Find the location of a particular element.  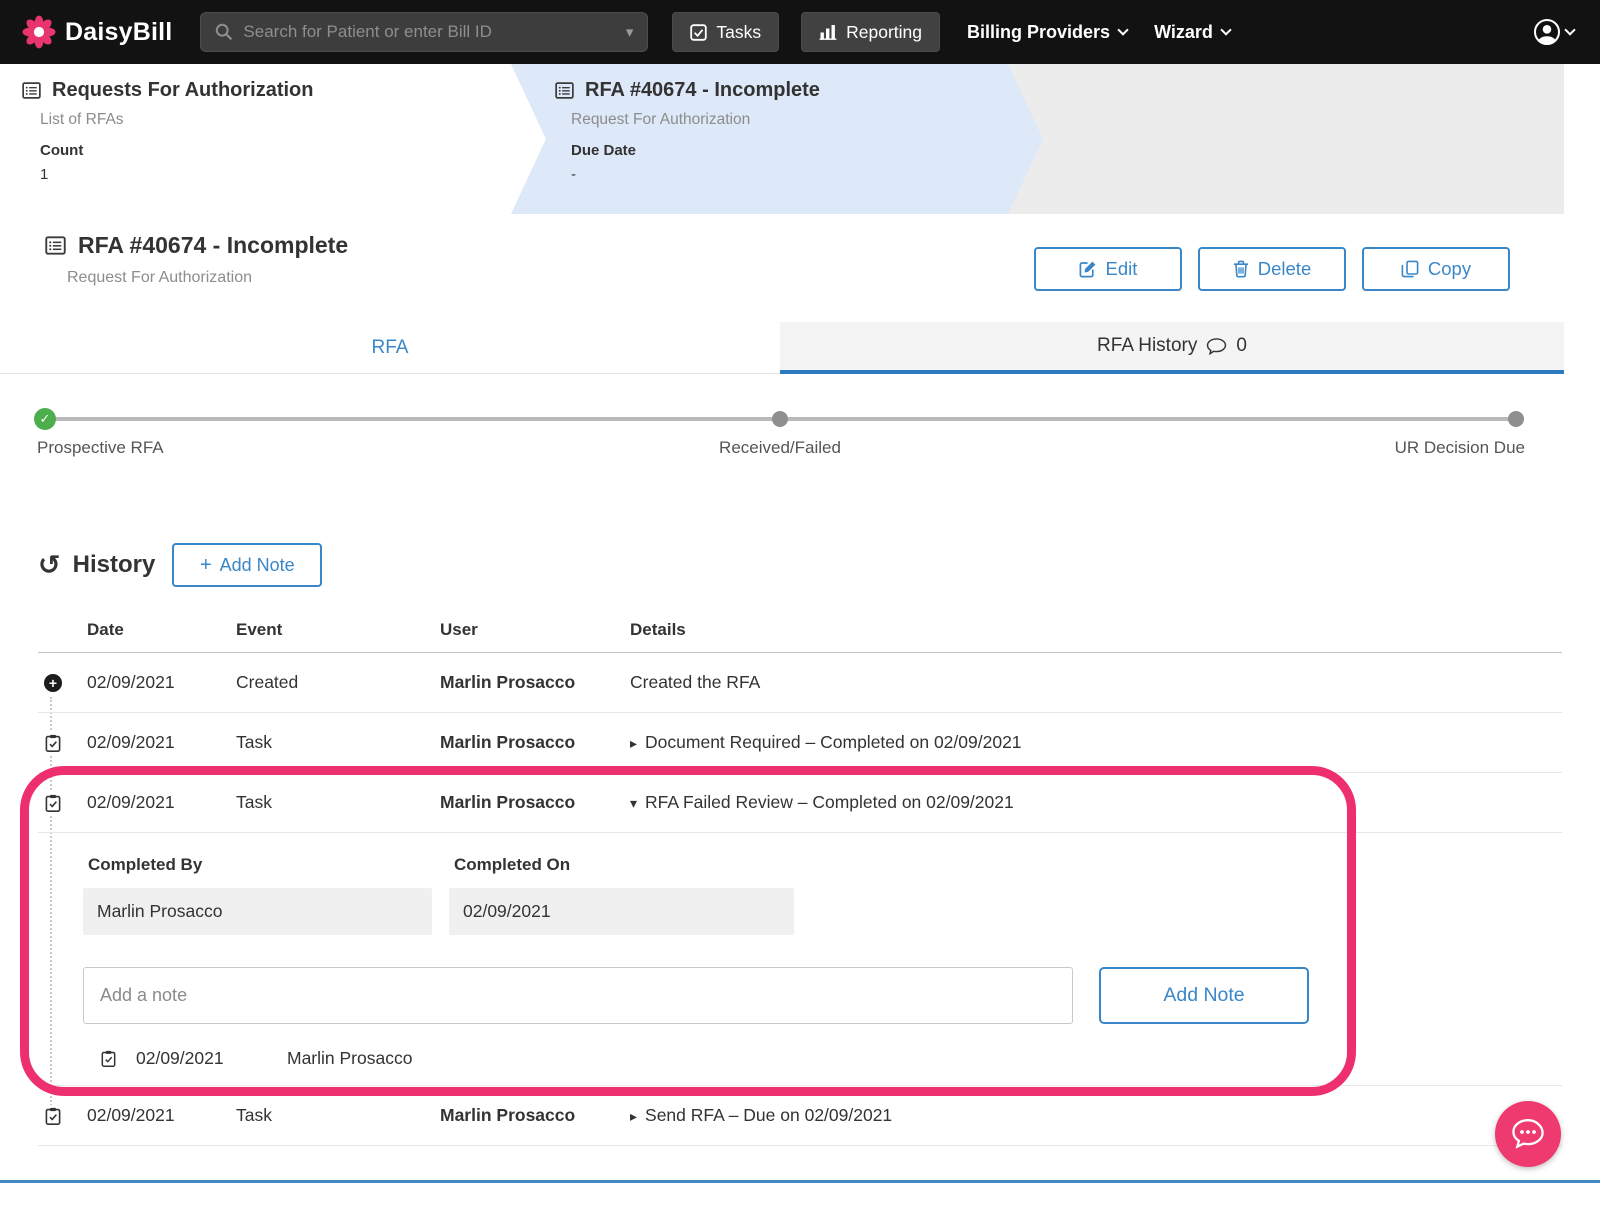

tab-history-count: 0 is located at coordinates (1241, 345).